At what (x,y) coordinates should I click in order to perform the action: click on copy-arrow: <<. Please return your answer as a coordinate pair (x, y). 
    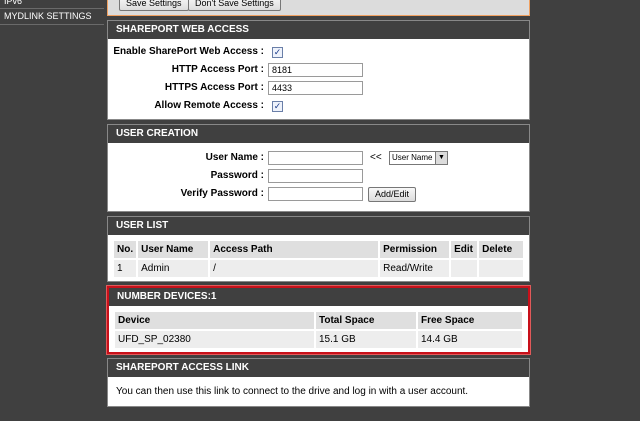
    Looking at the image, I should click on (376, 157).